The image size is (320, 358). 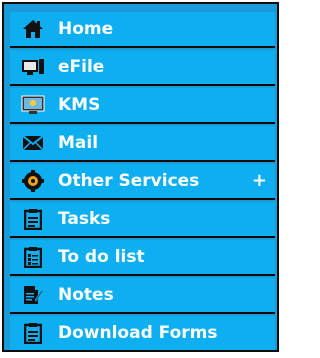 I want to click on menu-item-other-services: Other Services +, so click(x=142, y=182).